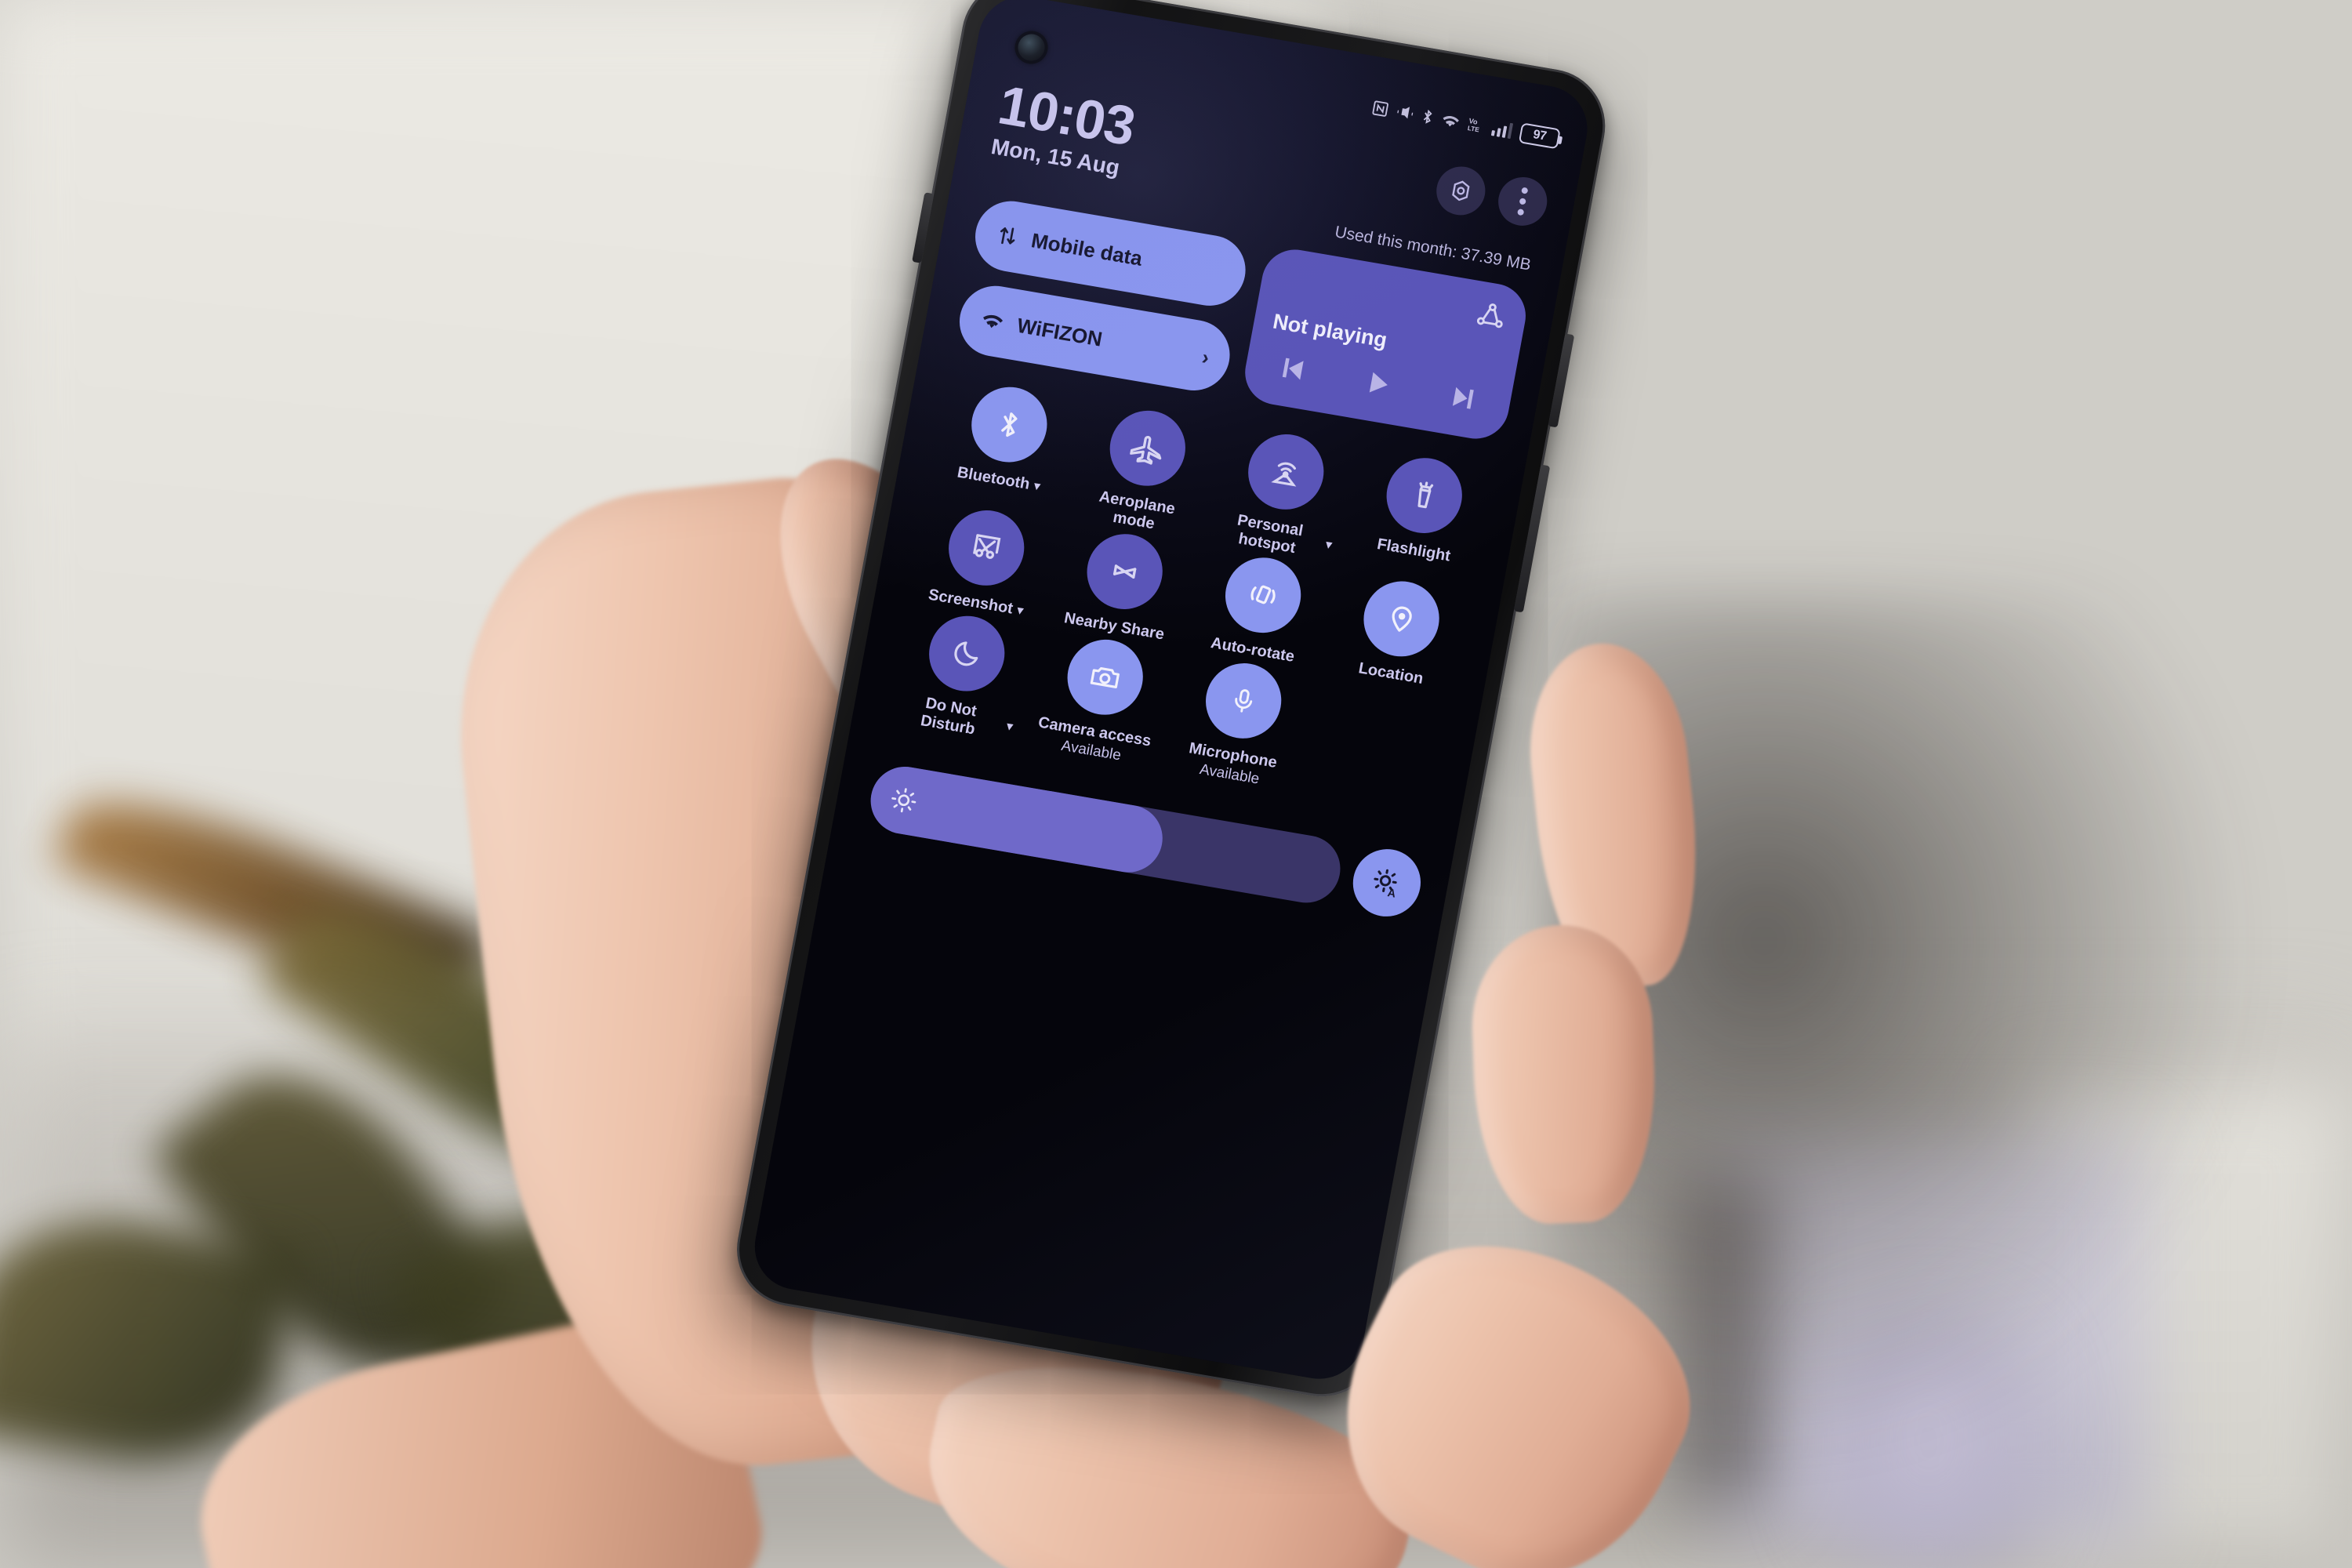 The height and width of the screenshot is (1568, 2352). Describe the element at coordinates (1564, 1074) in the screenshot. I see `finger` at that location.